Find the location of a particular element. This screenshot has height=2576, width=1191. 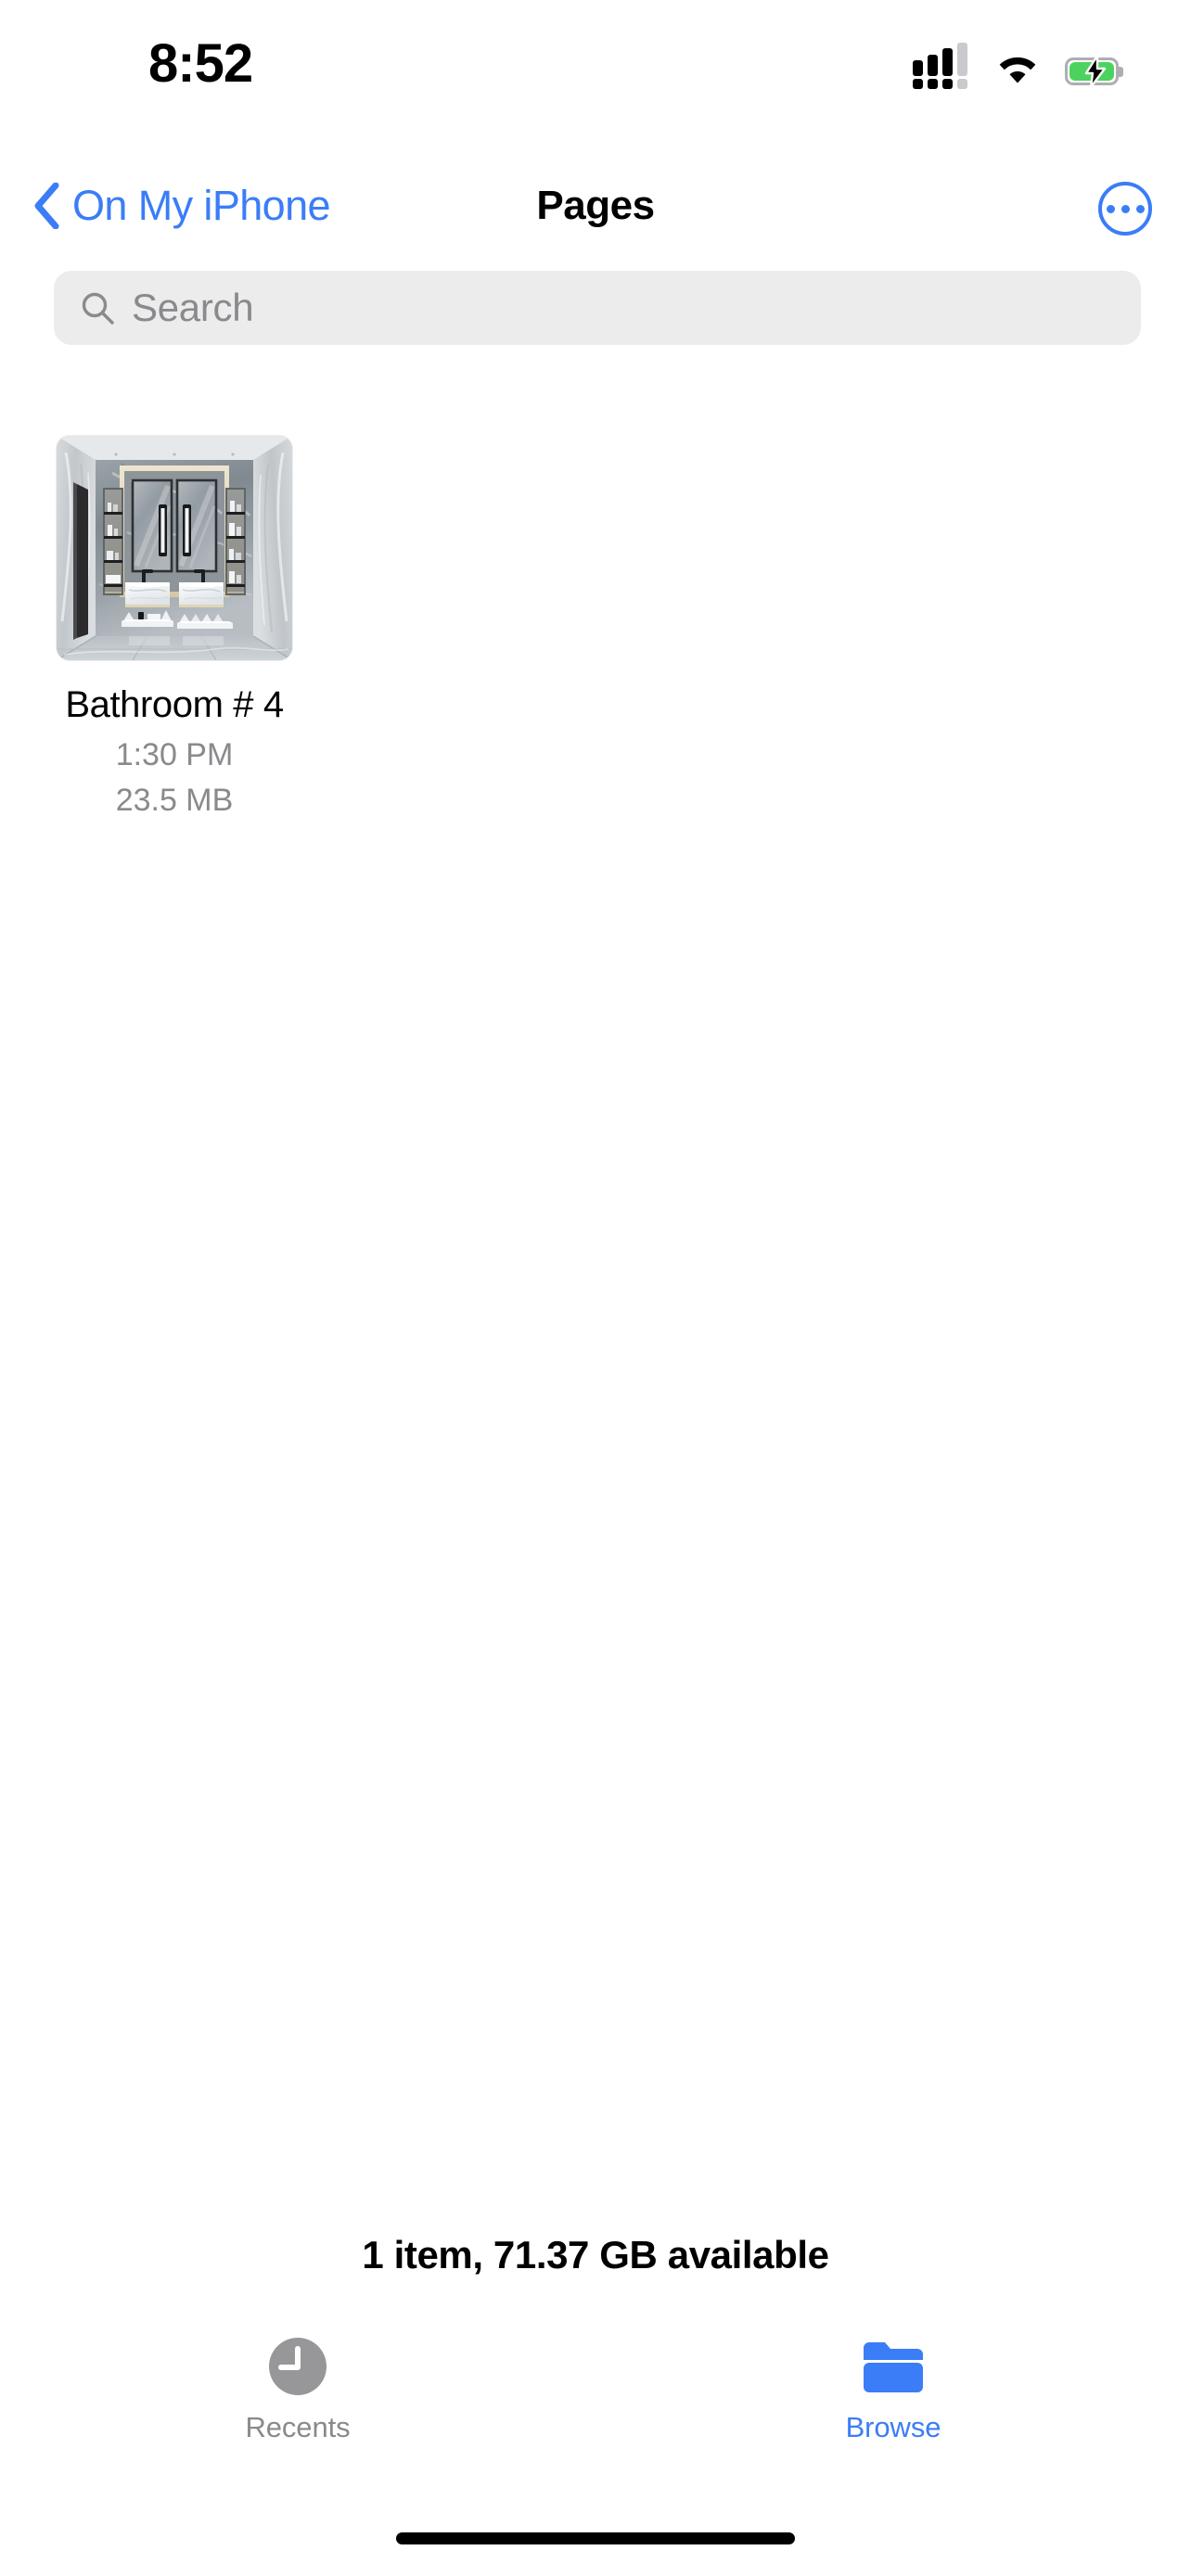

tab-recents: Recents is located at coordinates (298, 2395).